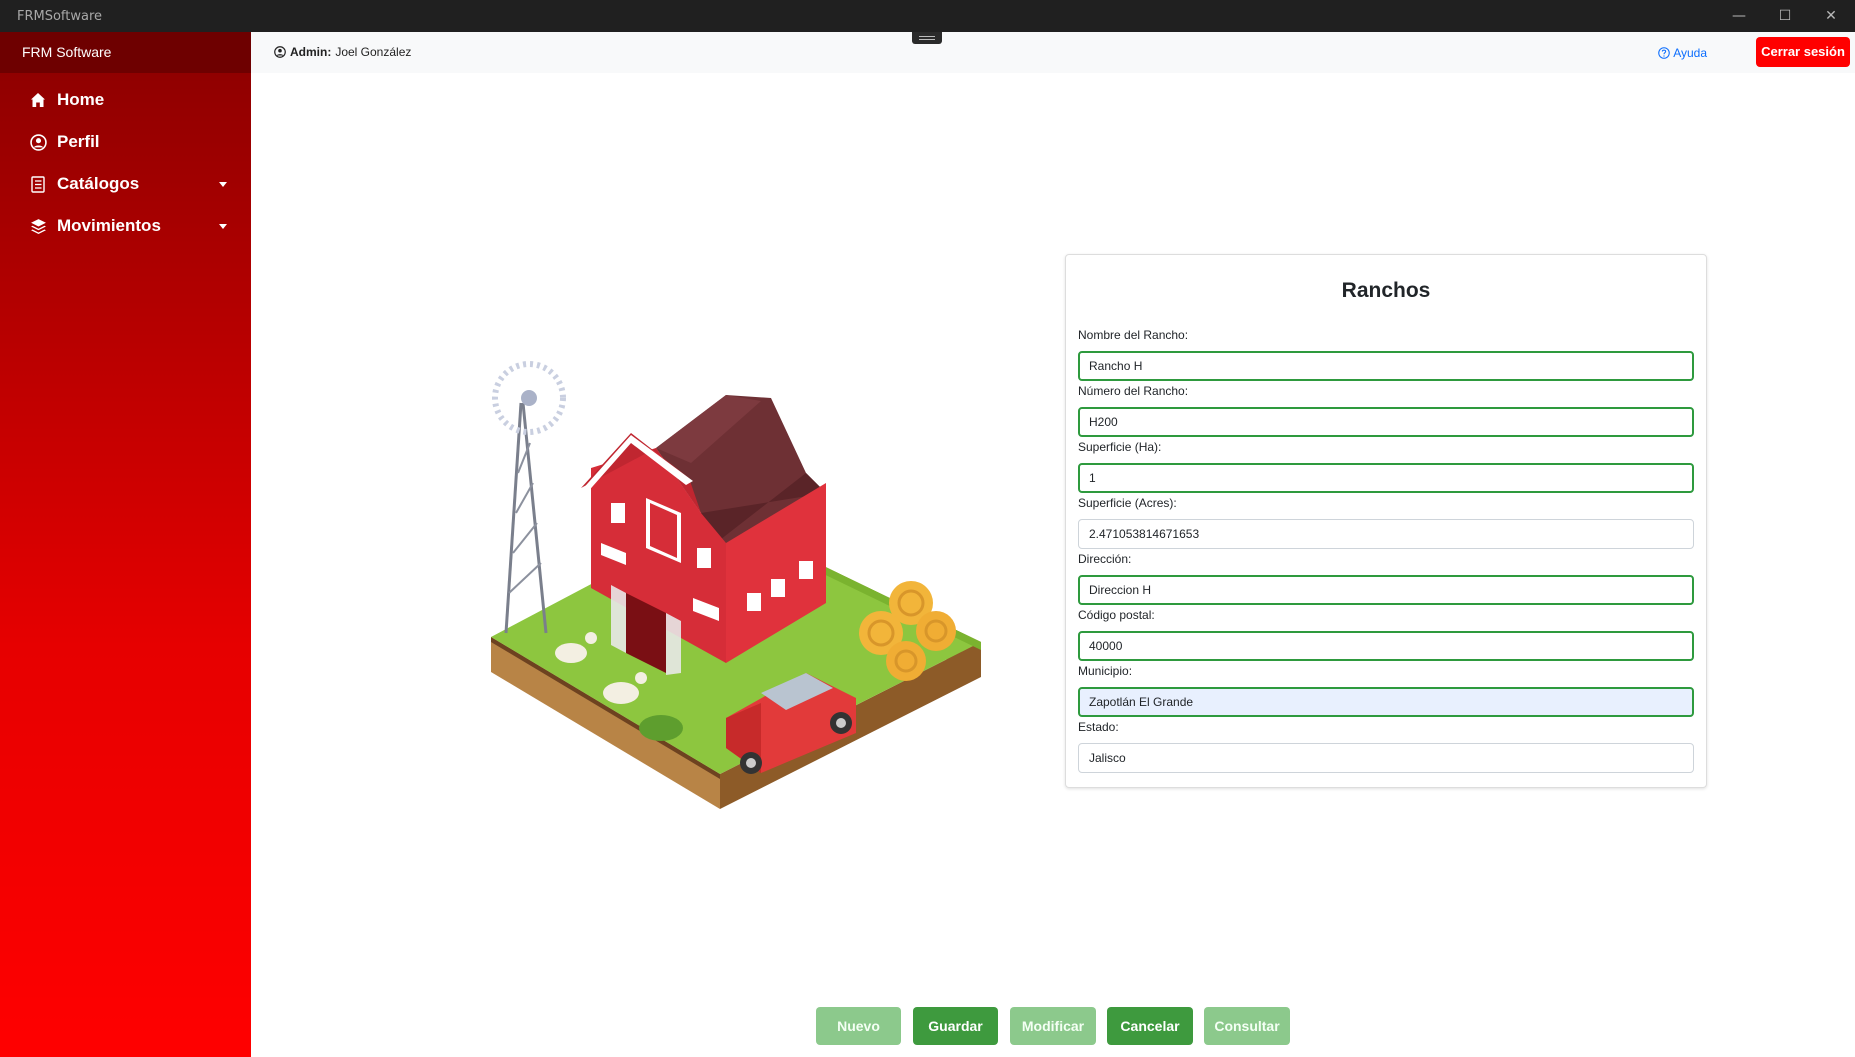 The image size is (1855, 1057). I want to click on logout-button: Cerrar sesión, so click(1803, 52).